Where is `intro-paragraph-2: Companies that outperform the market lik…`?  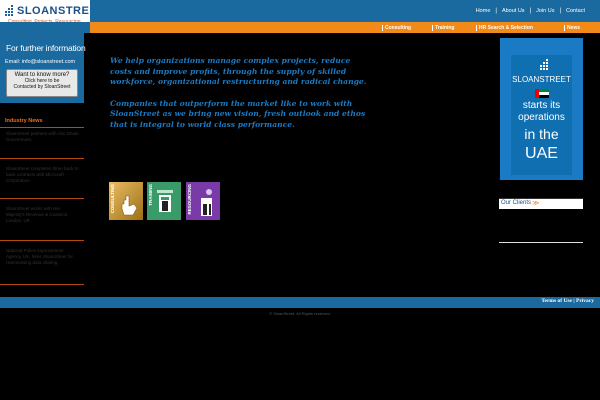
intro-paragraph-2: Companies that outperform the market lik… is located at coordinates (238, 113).